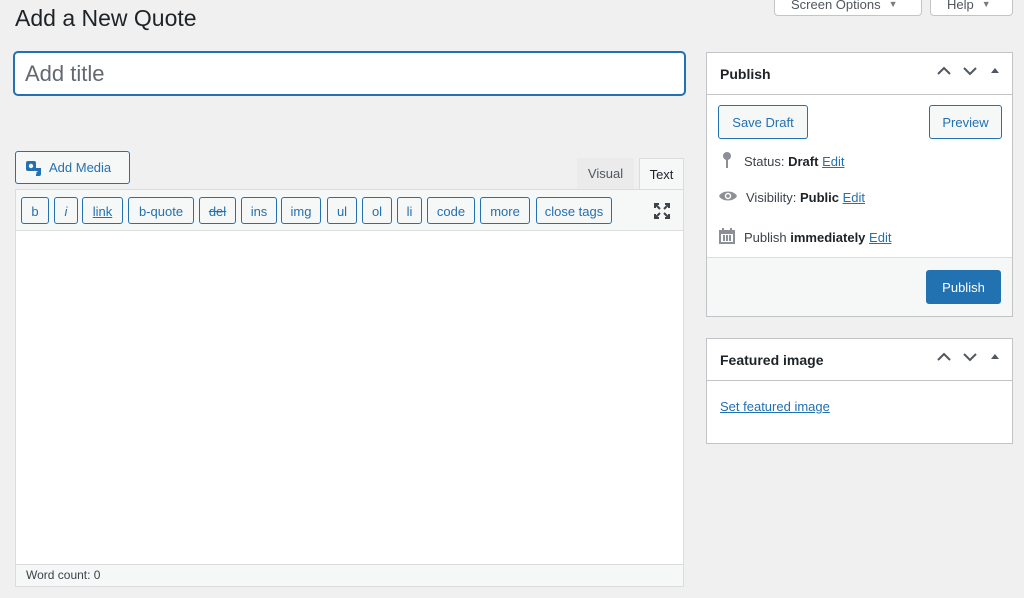 The width and height of the screenshot is (1024, 598). I want to click on add-media-button: Add Media, so click(72, 167).